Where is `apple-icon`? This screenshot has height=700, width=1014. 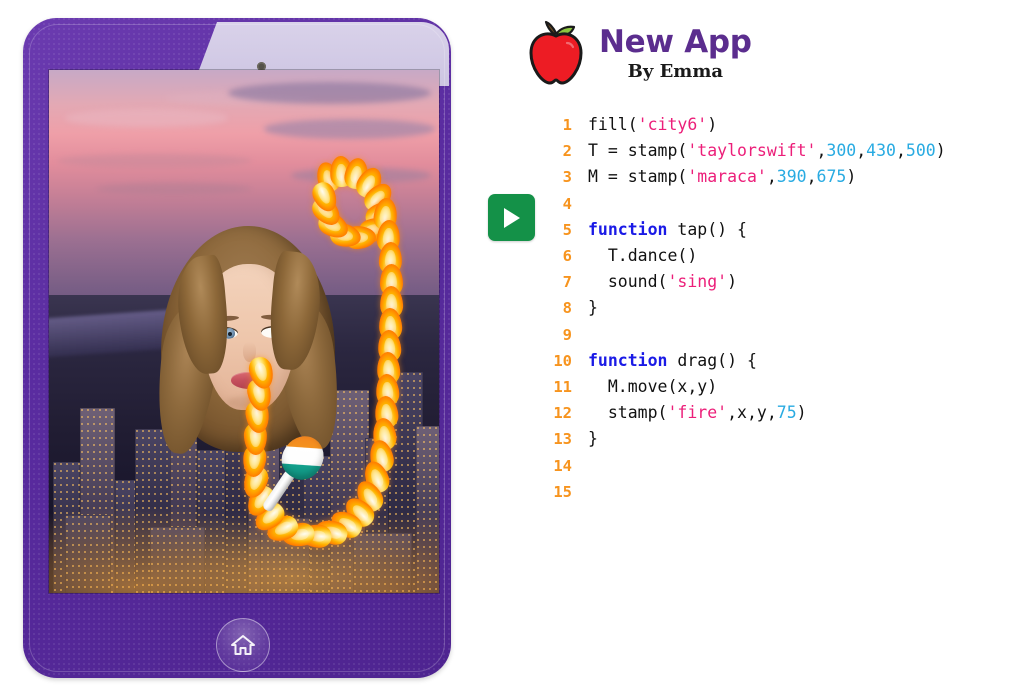
apple-icon is located at coordinates (556, 52).